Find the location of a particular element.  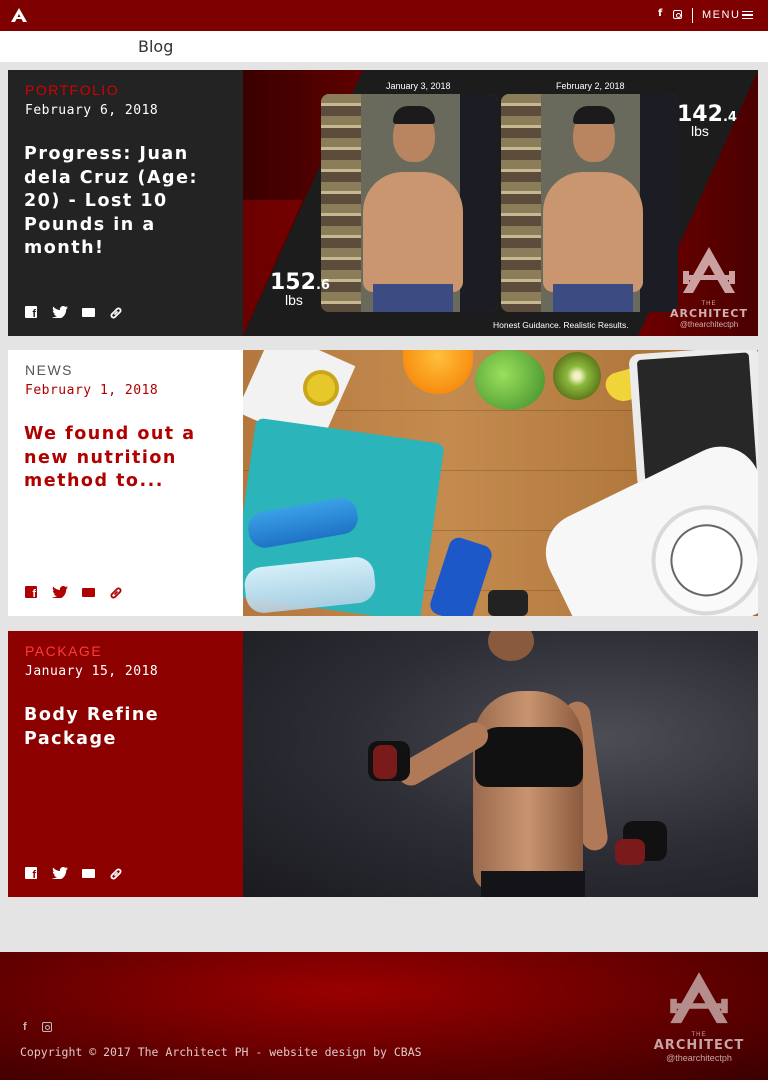

post-date: January 15, 2018 is located at coordinates (92, 671).